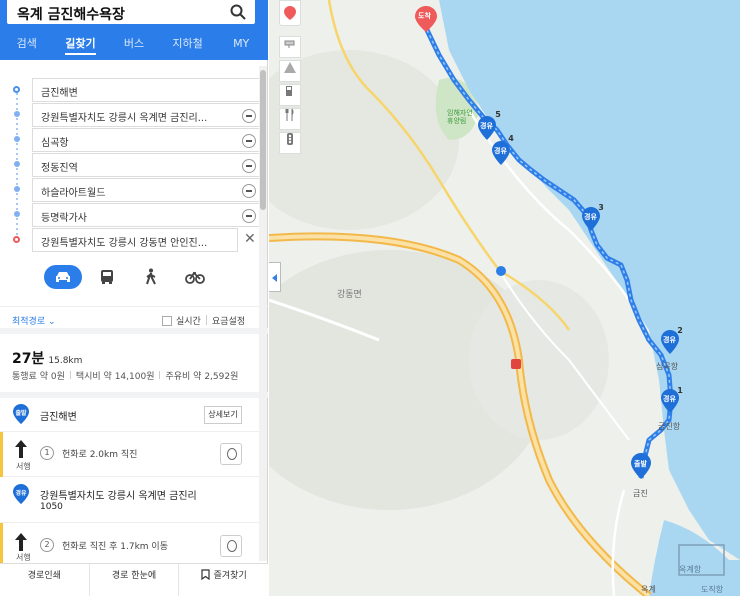  I want to click on step-via: 경유 강원특별자치도 강릉시 옥계면 금진리 1050, so click(131, 500).